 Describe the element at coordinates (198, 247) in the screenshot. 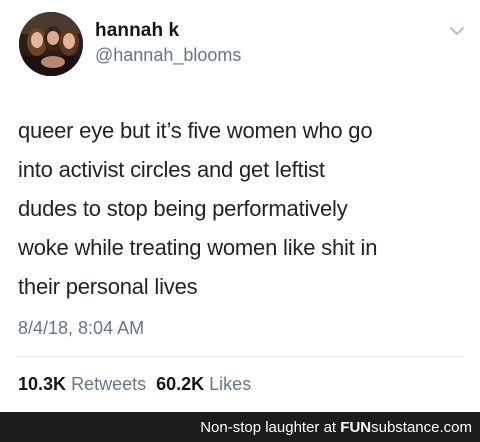

I see `tweet-text-line: woke while treating women like shit in` at that location.